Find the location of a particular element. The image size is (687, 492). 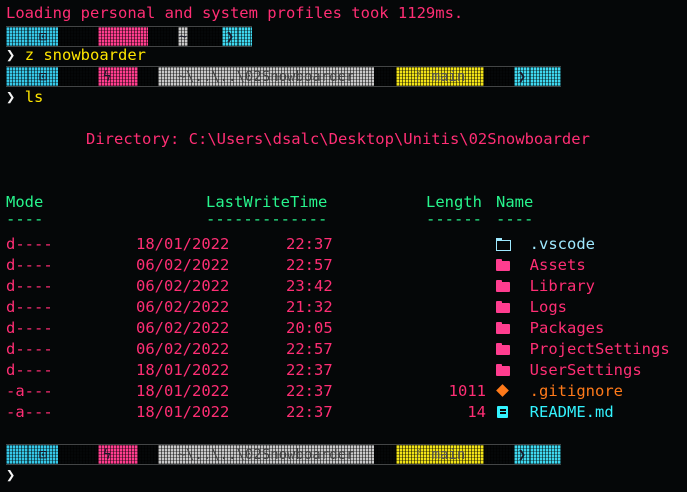

book-icon is located at coordinates (503, 412).